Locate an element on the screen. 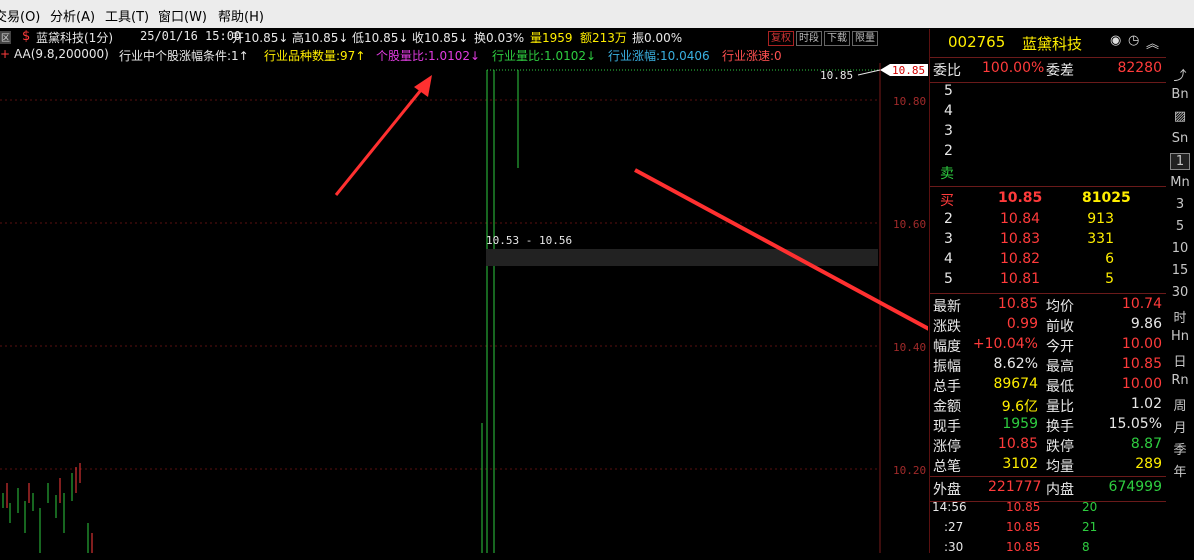  axis-label: 10.80 is located at coordinates (909, 101).